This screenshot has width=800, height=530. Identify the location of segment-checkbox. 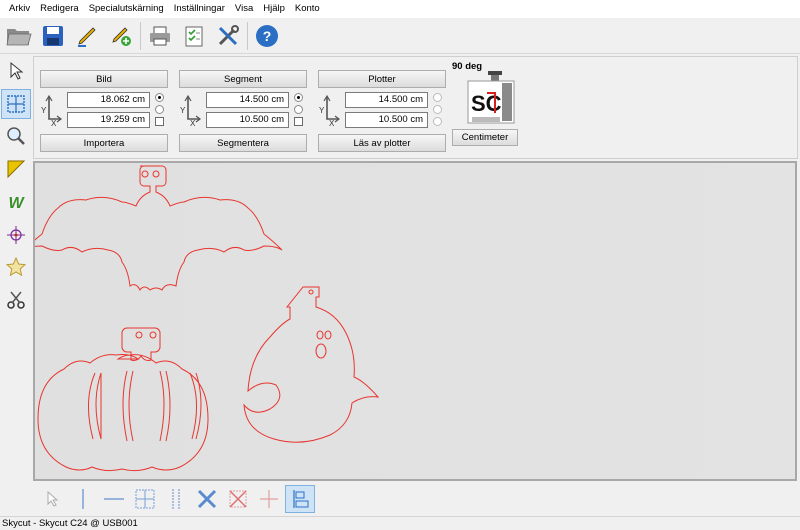
(298, 121).